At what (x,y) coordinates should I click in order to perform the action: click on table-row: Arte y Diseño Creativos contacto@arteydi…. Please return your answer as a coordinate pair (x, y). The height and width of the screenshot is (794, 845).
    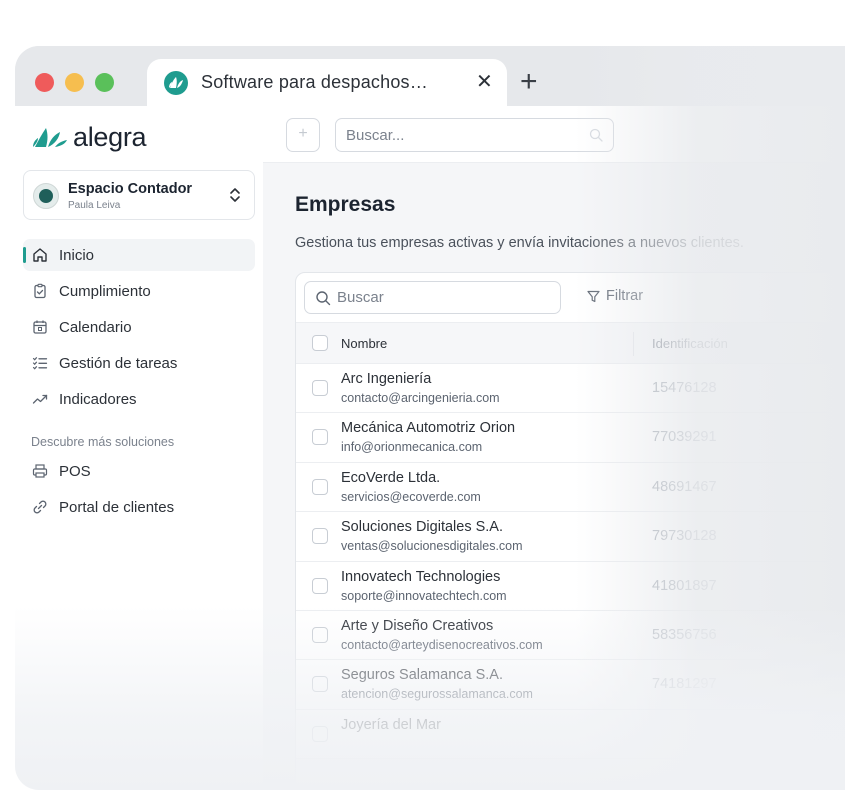
    Looking at the image, I should click on (570, 636).